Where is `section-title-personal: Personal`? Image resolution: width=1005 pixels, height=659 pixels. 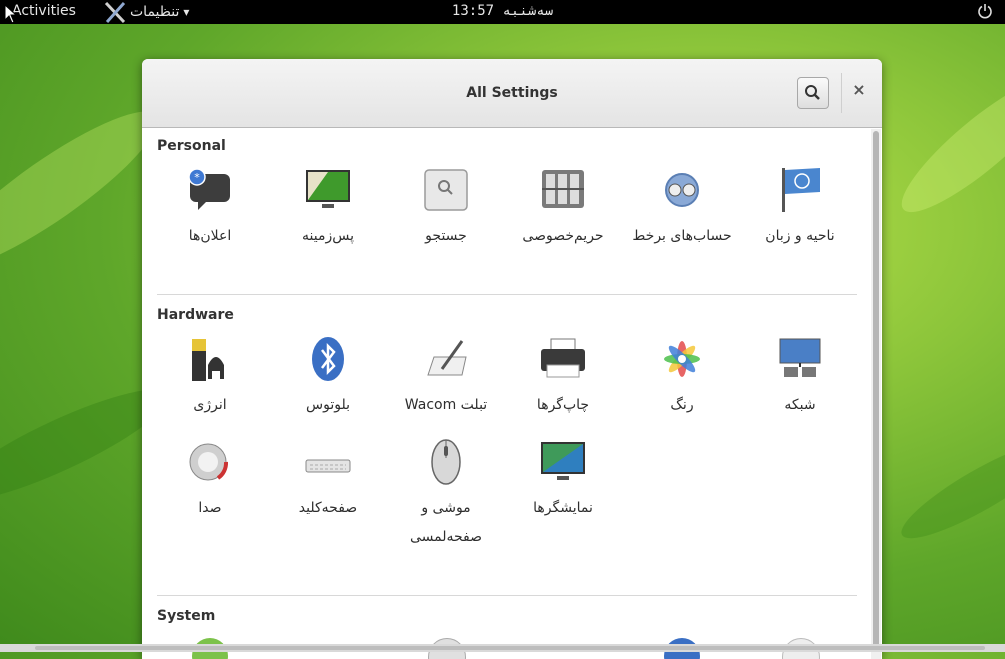 section-title-personal: Personal is located at coordinates (191, 146).